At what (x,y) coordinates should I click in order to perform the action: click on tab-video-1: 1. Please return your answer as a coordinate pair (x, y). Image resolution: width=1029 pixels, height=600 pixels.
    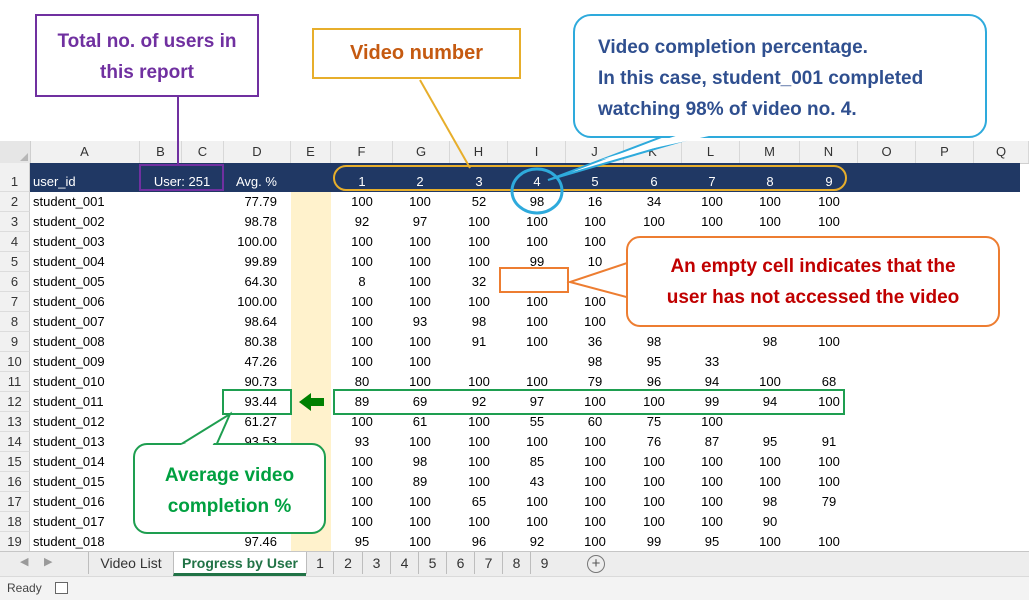
    Looking at the image, I should click on (319, 563).